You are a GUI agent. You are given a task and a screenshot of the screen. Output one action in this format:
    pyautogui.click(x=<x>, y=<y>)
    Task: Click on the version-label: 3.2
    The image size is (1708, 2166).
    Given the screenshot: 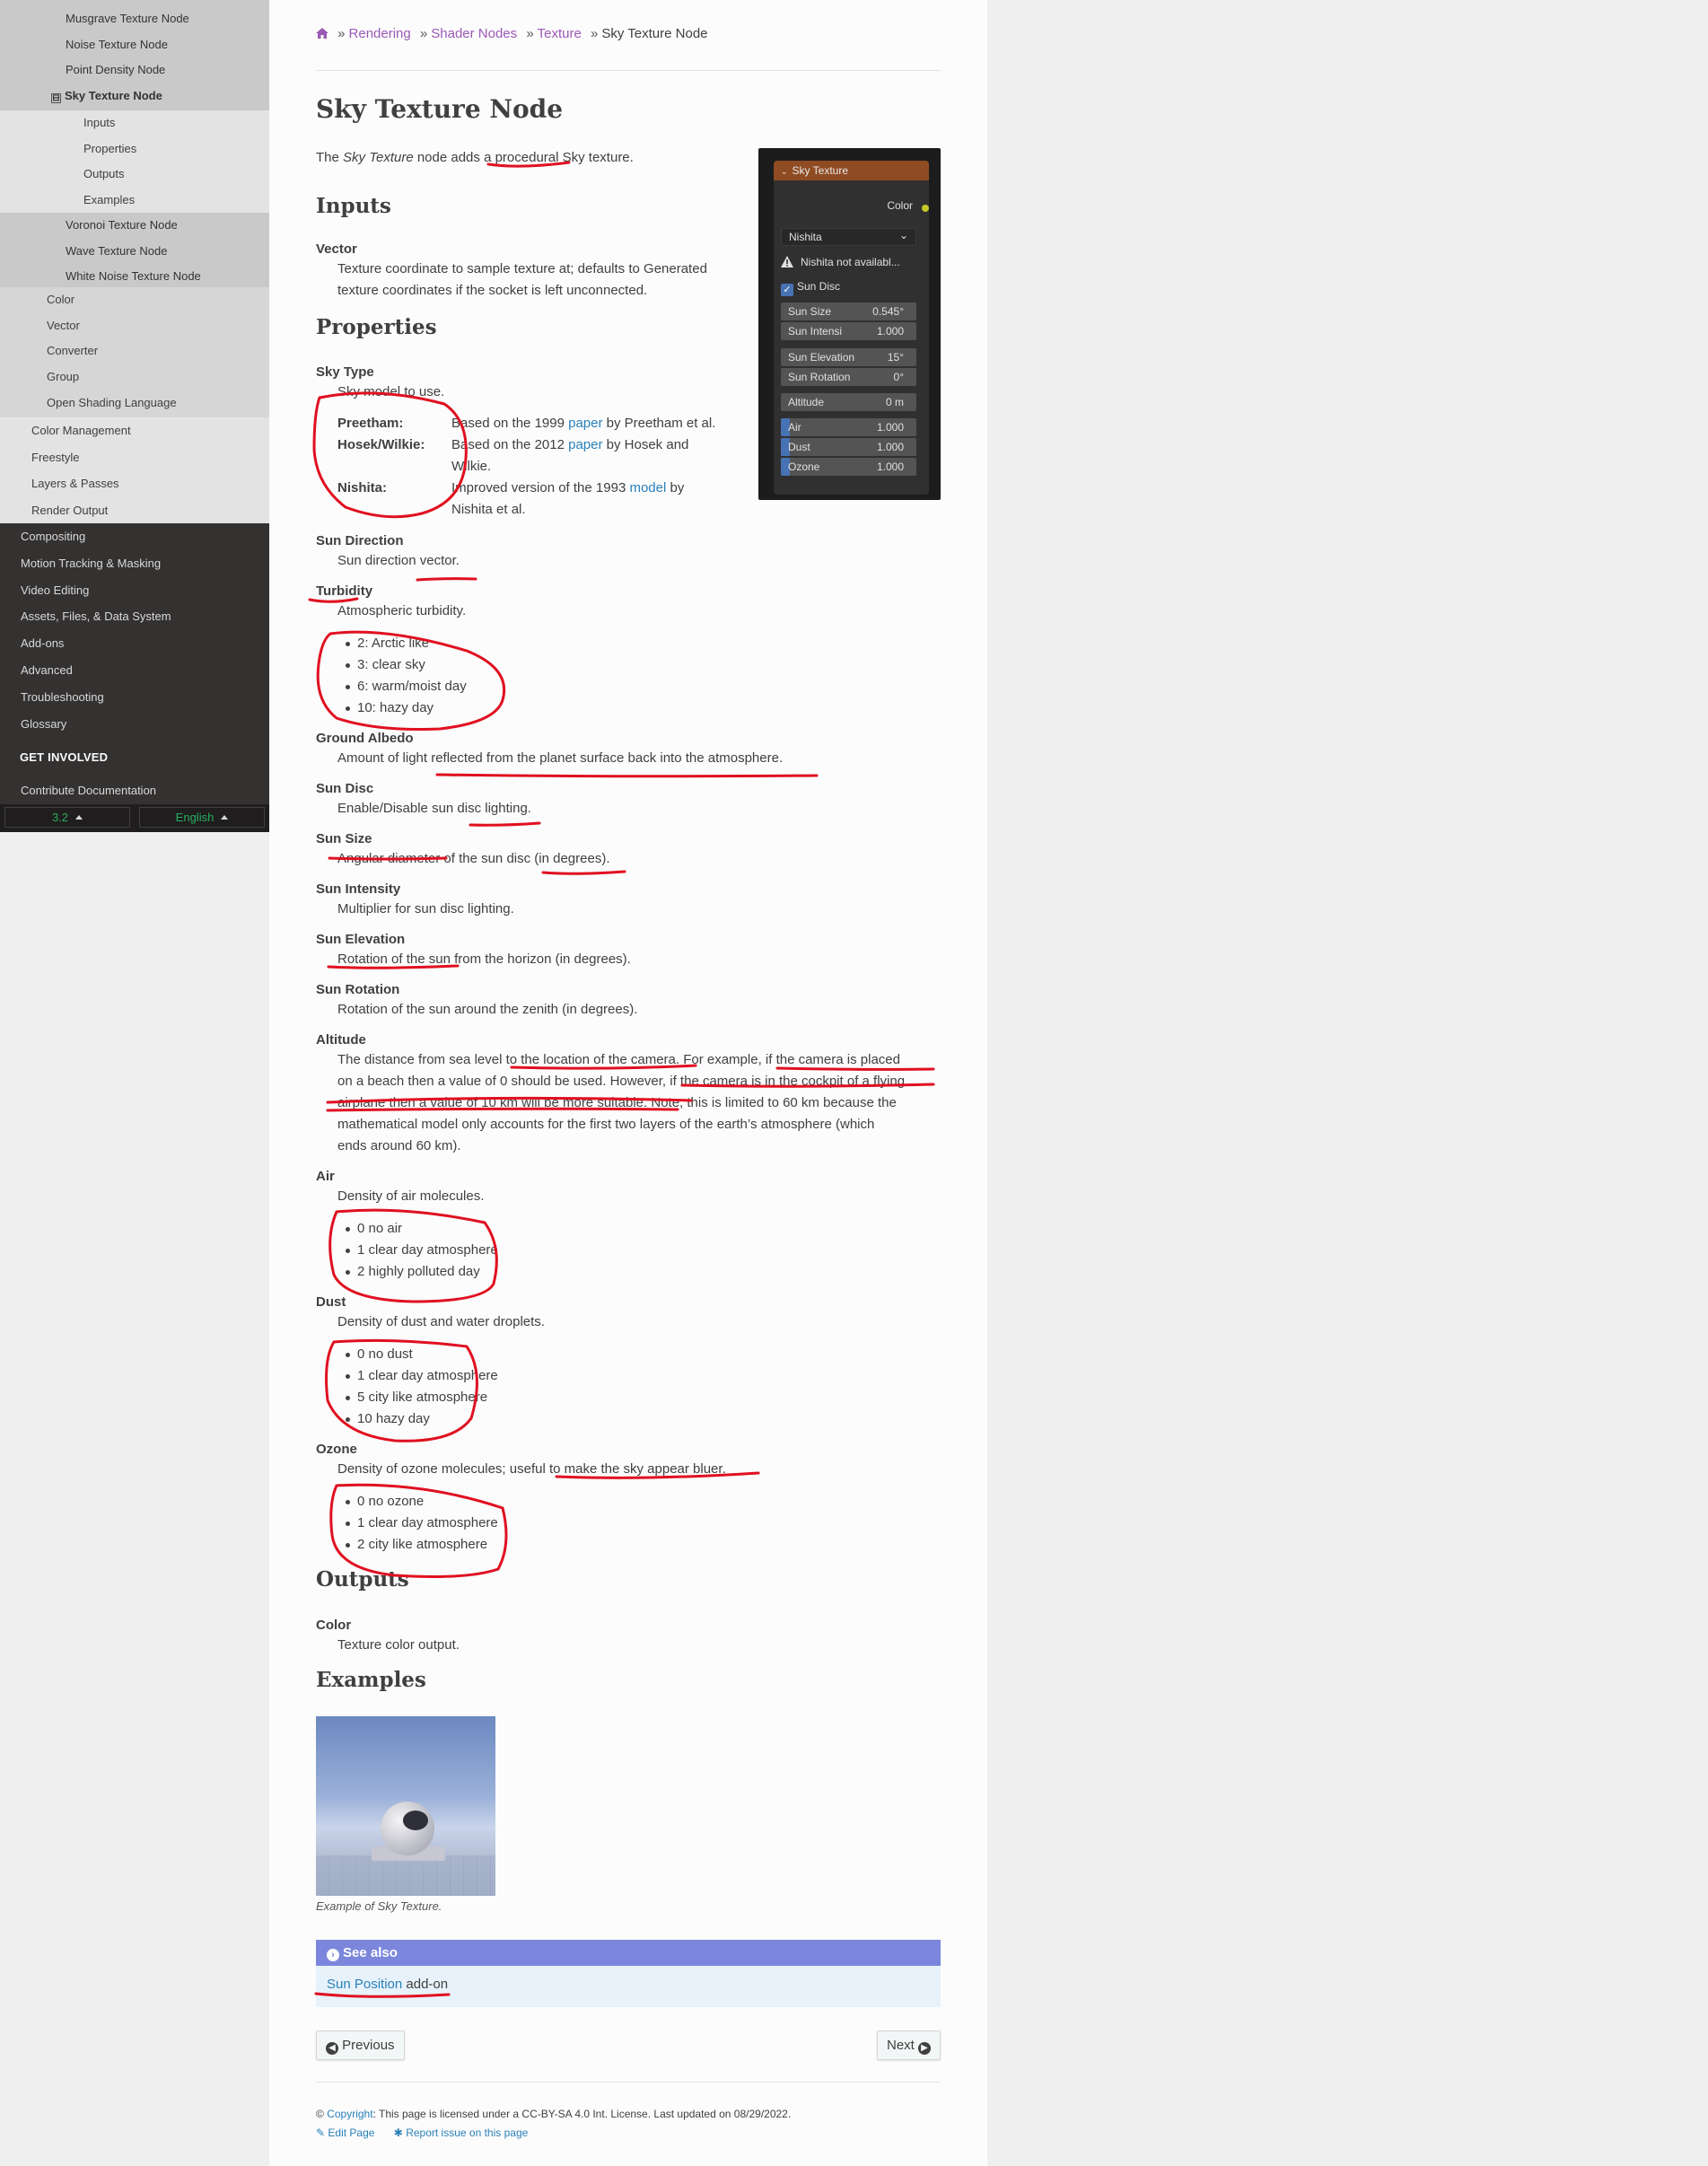 What is the action you would take?
    pyautogui.click(x=60, y=817)
    